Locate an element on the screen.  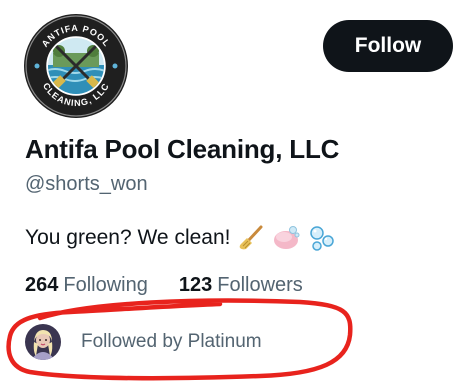
profile-display-name: Antifa Pool Cleaning, LLC is located at coordinates (182, 149).